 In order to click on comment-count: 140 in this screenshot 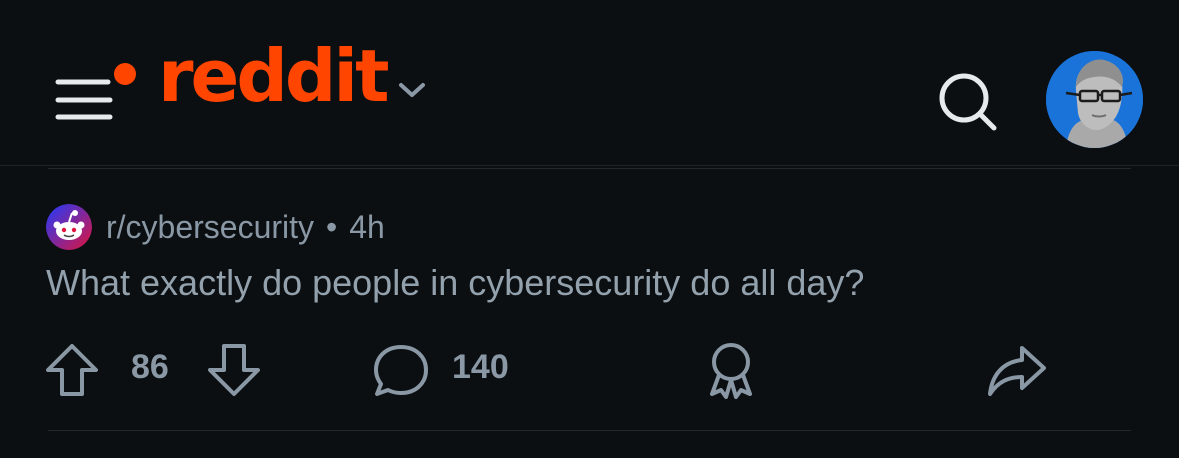, I will do `click(480, 367)`.